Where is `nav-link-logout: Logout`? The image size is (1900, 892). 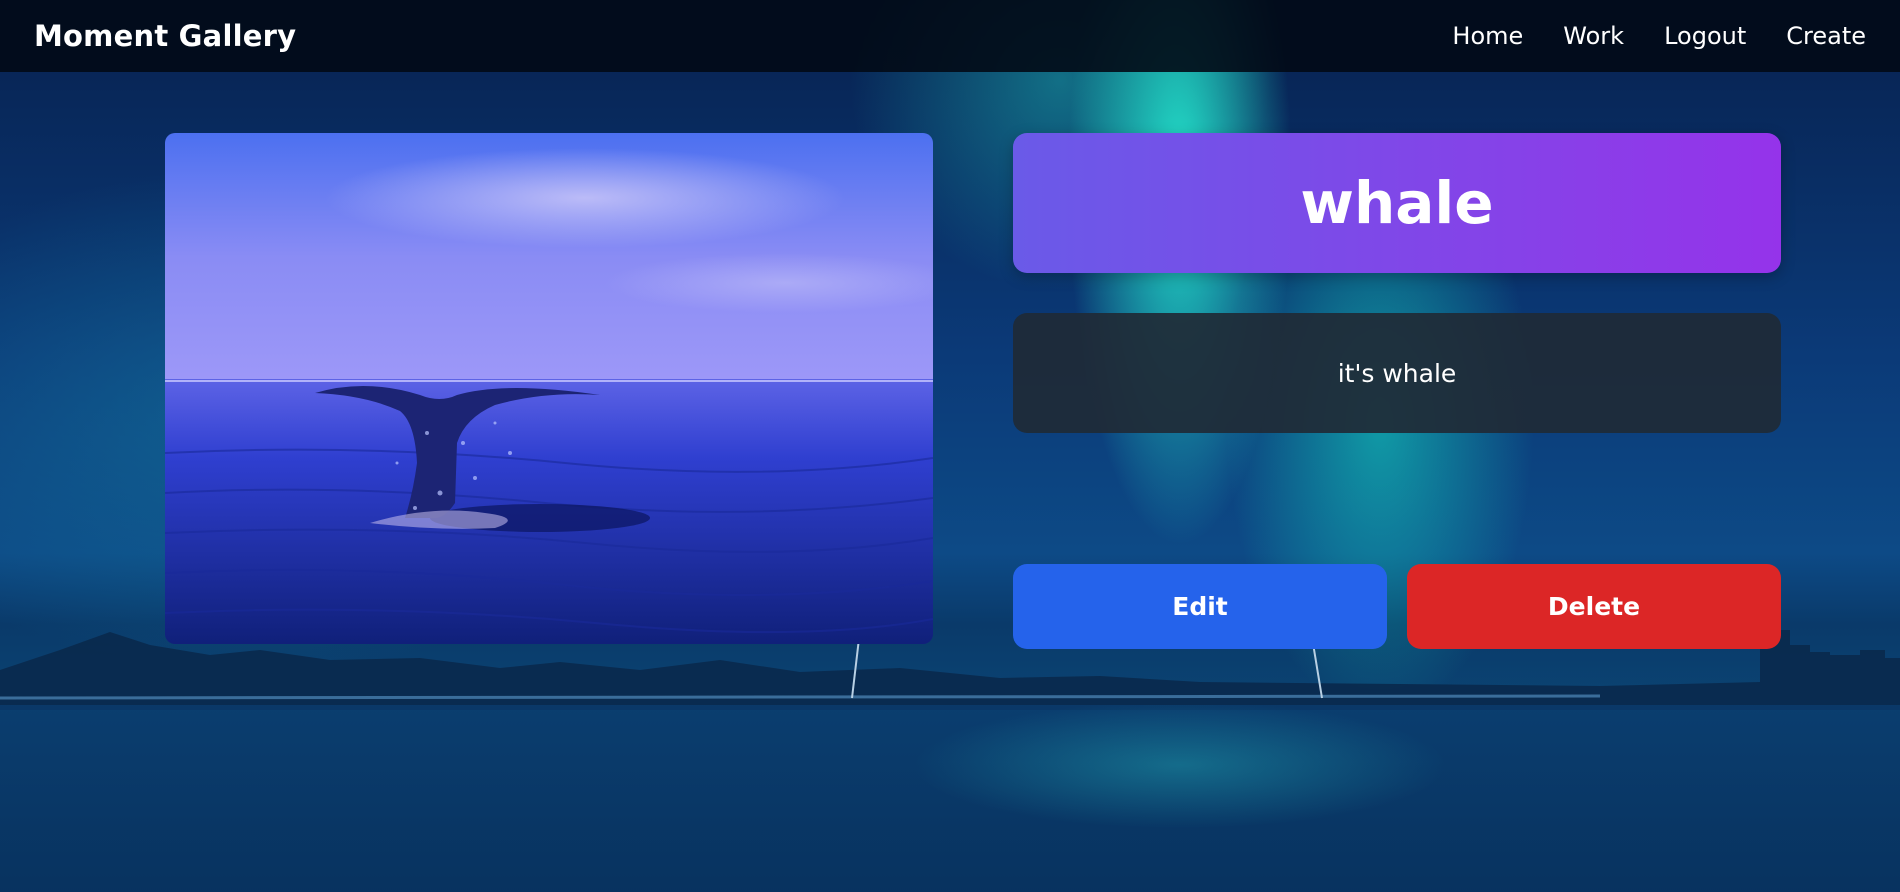 nav-link-logout: Logout is located at coordinates (1705, 36).